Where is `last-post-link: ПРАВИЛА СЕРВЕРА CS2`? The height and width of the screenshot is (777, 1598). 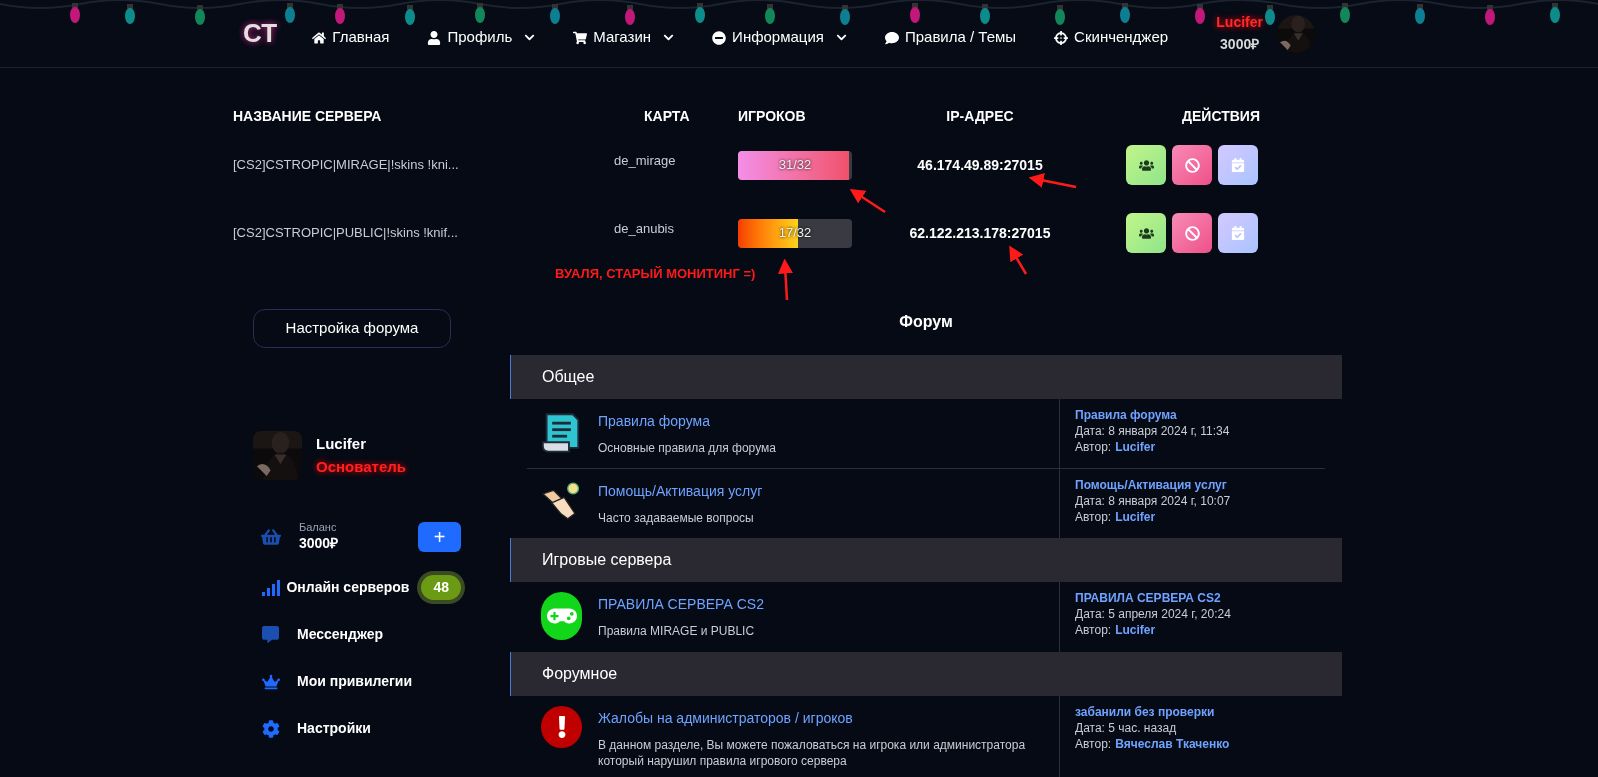 last-post-link: ПРАВИЛА СЕРВЕРА CS2 is located at coordinates (1153, 598).